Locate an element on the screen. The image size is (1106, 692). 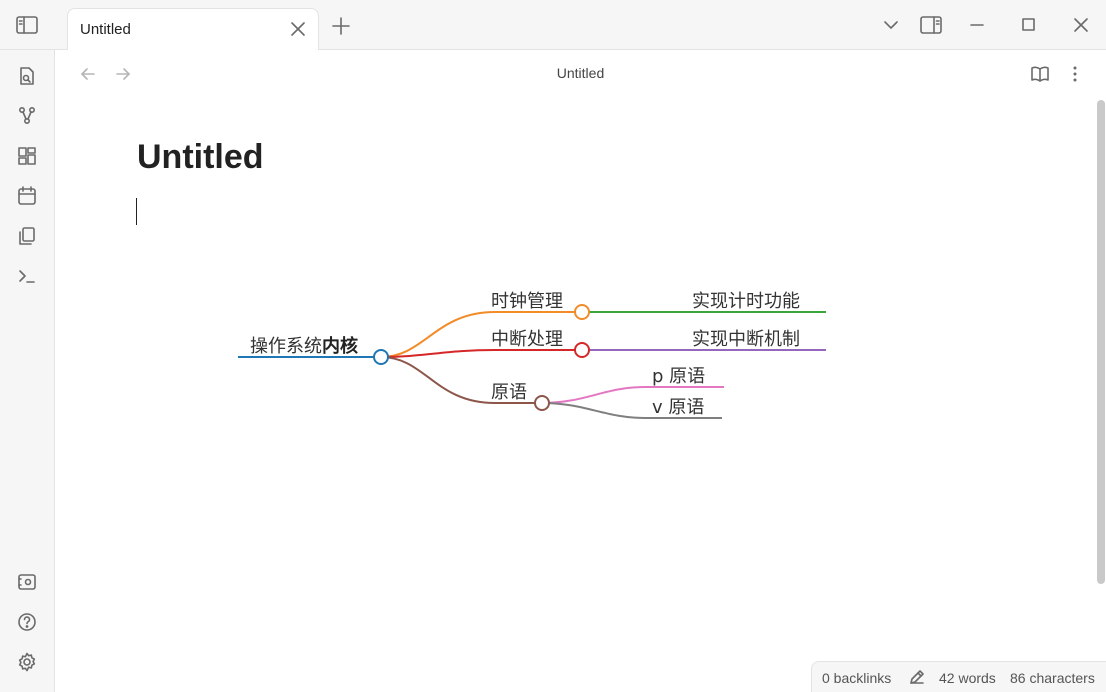
sidebar-toggle-icon is located at coordinates (27, 25).